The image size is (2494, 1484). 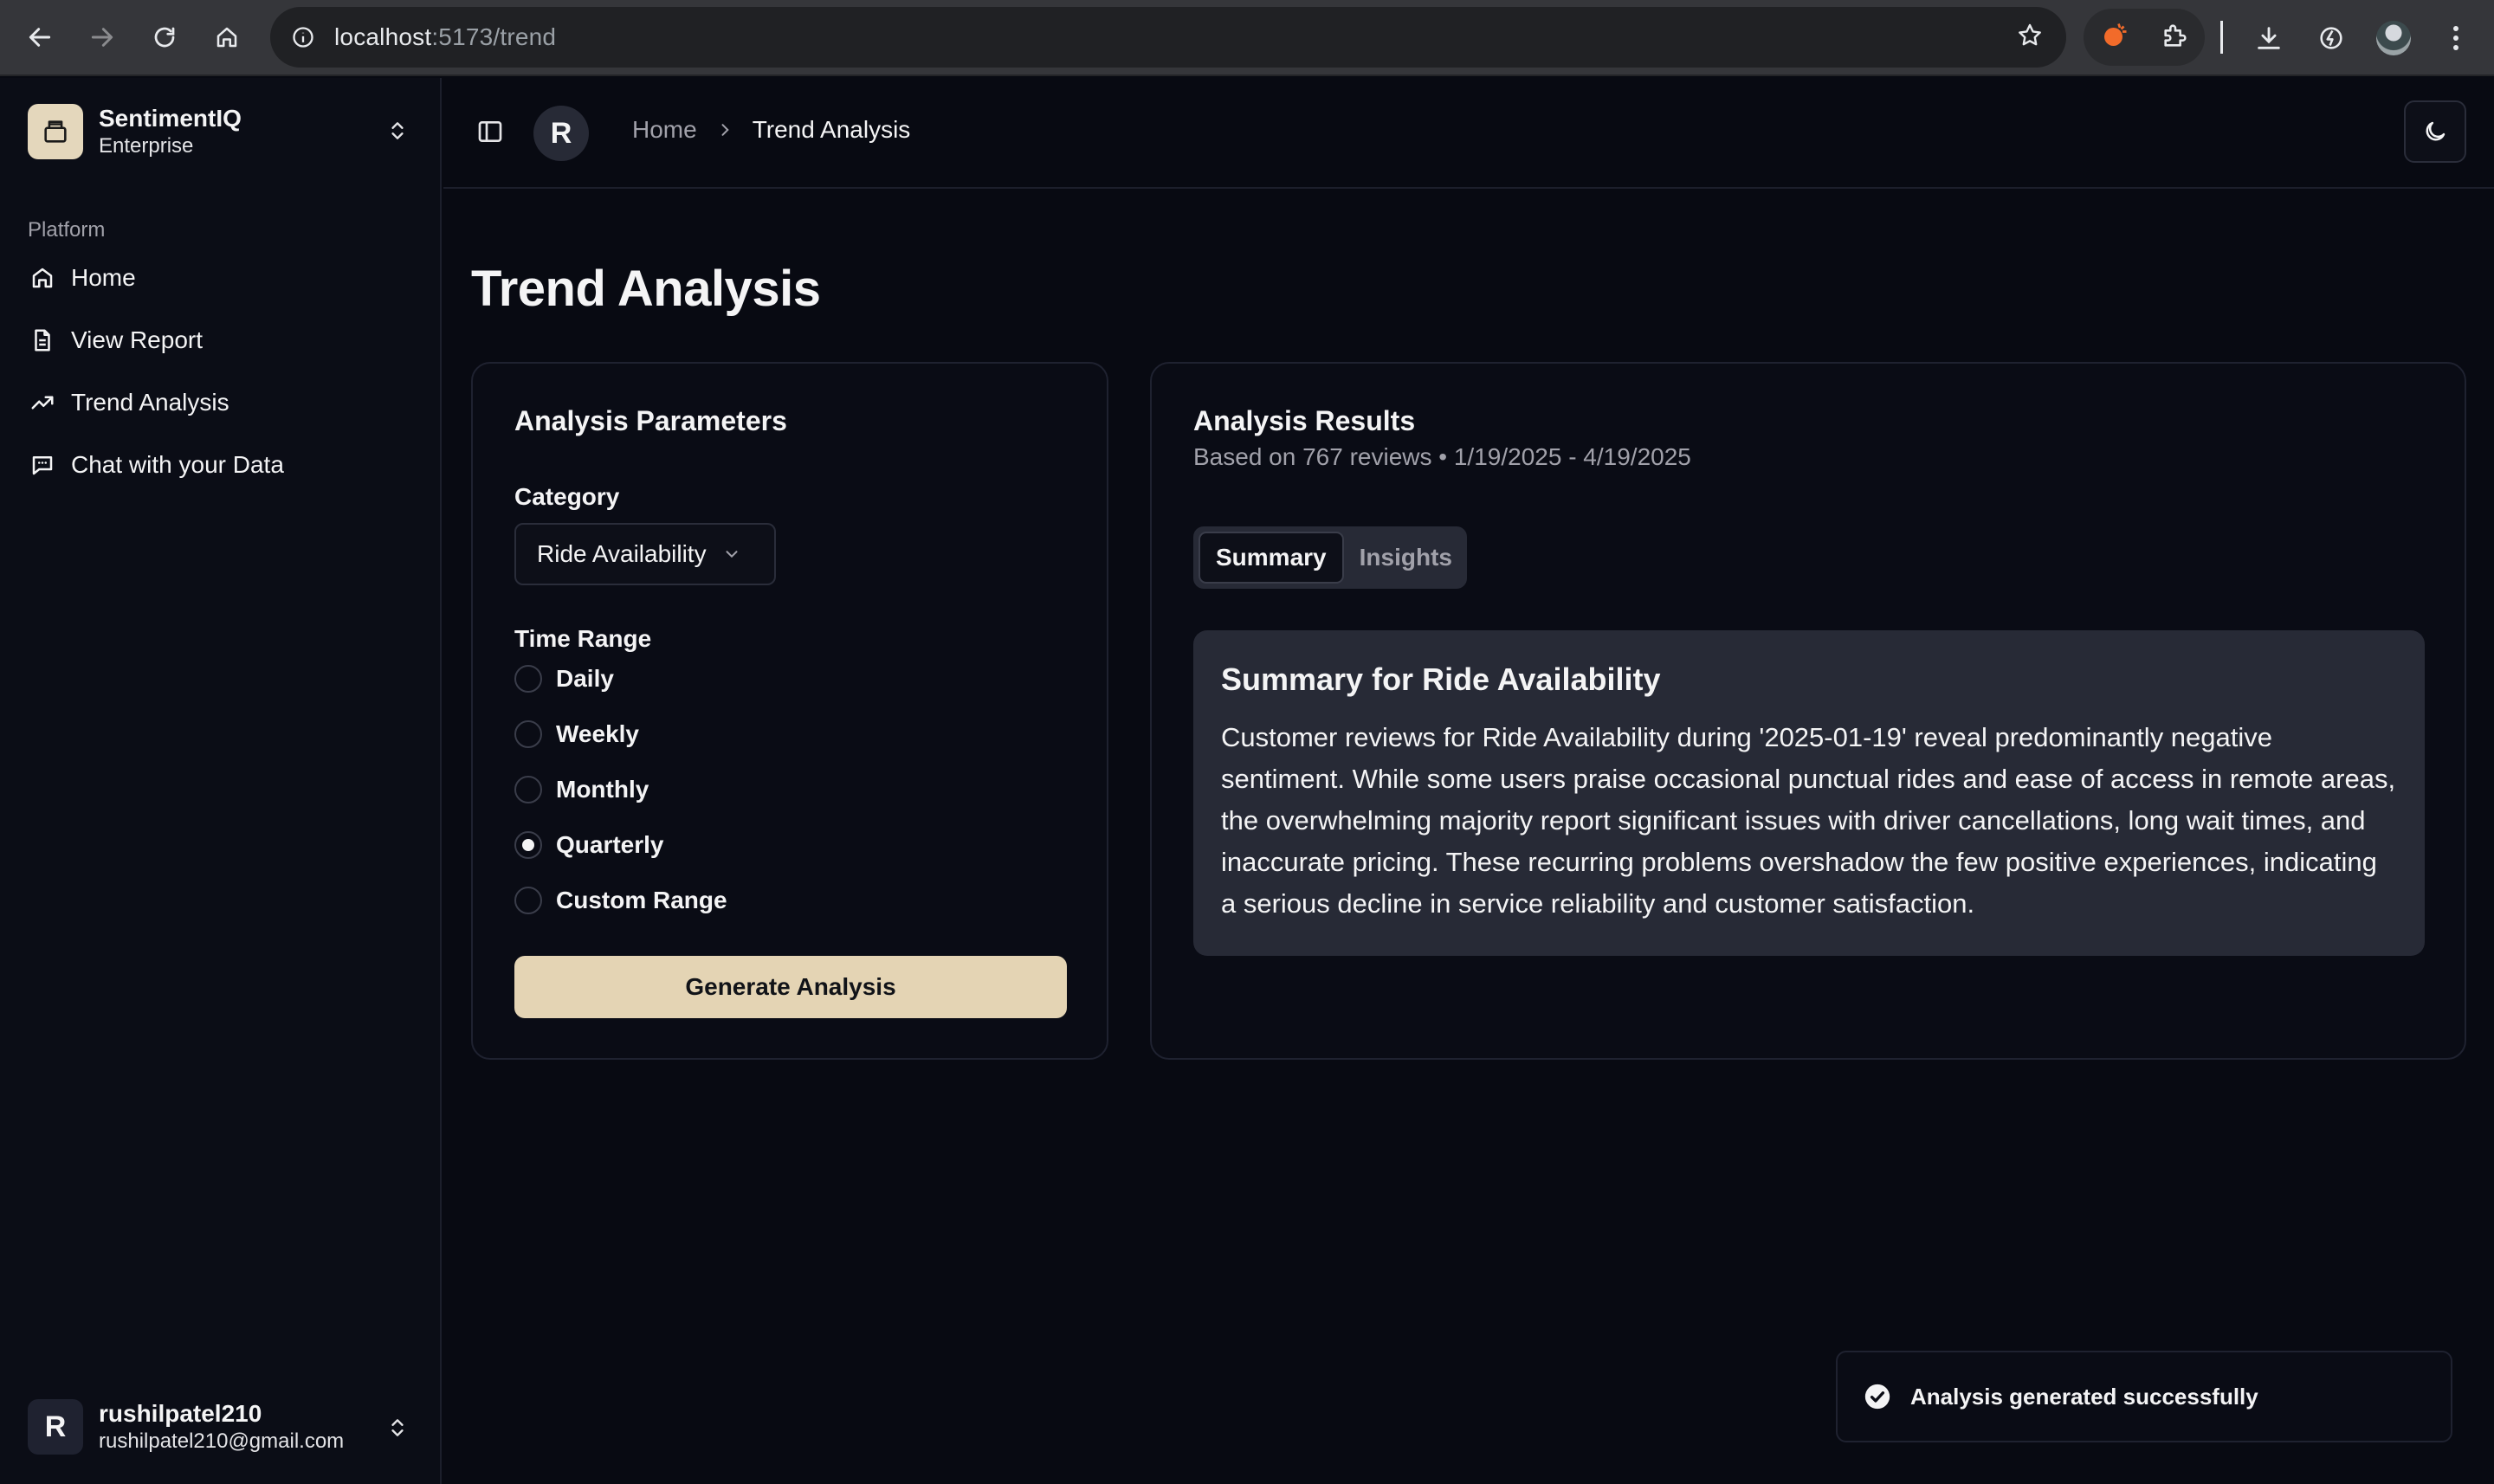 I want to click on radio-label: Weekly, so click(x=597, y=733).